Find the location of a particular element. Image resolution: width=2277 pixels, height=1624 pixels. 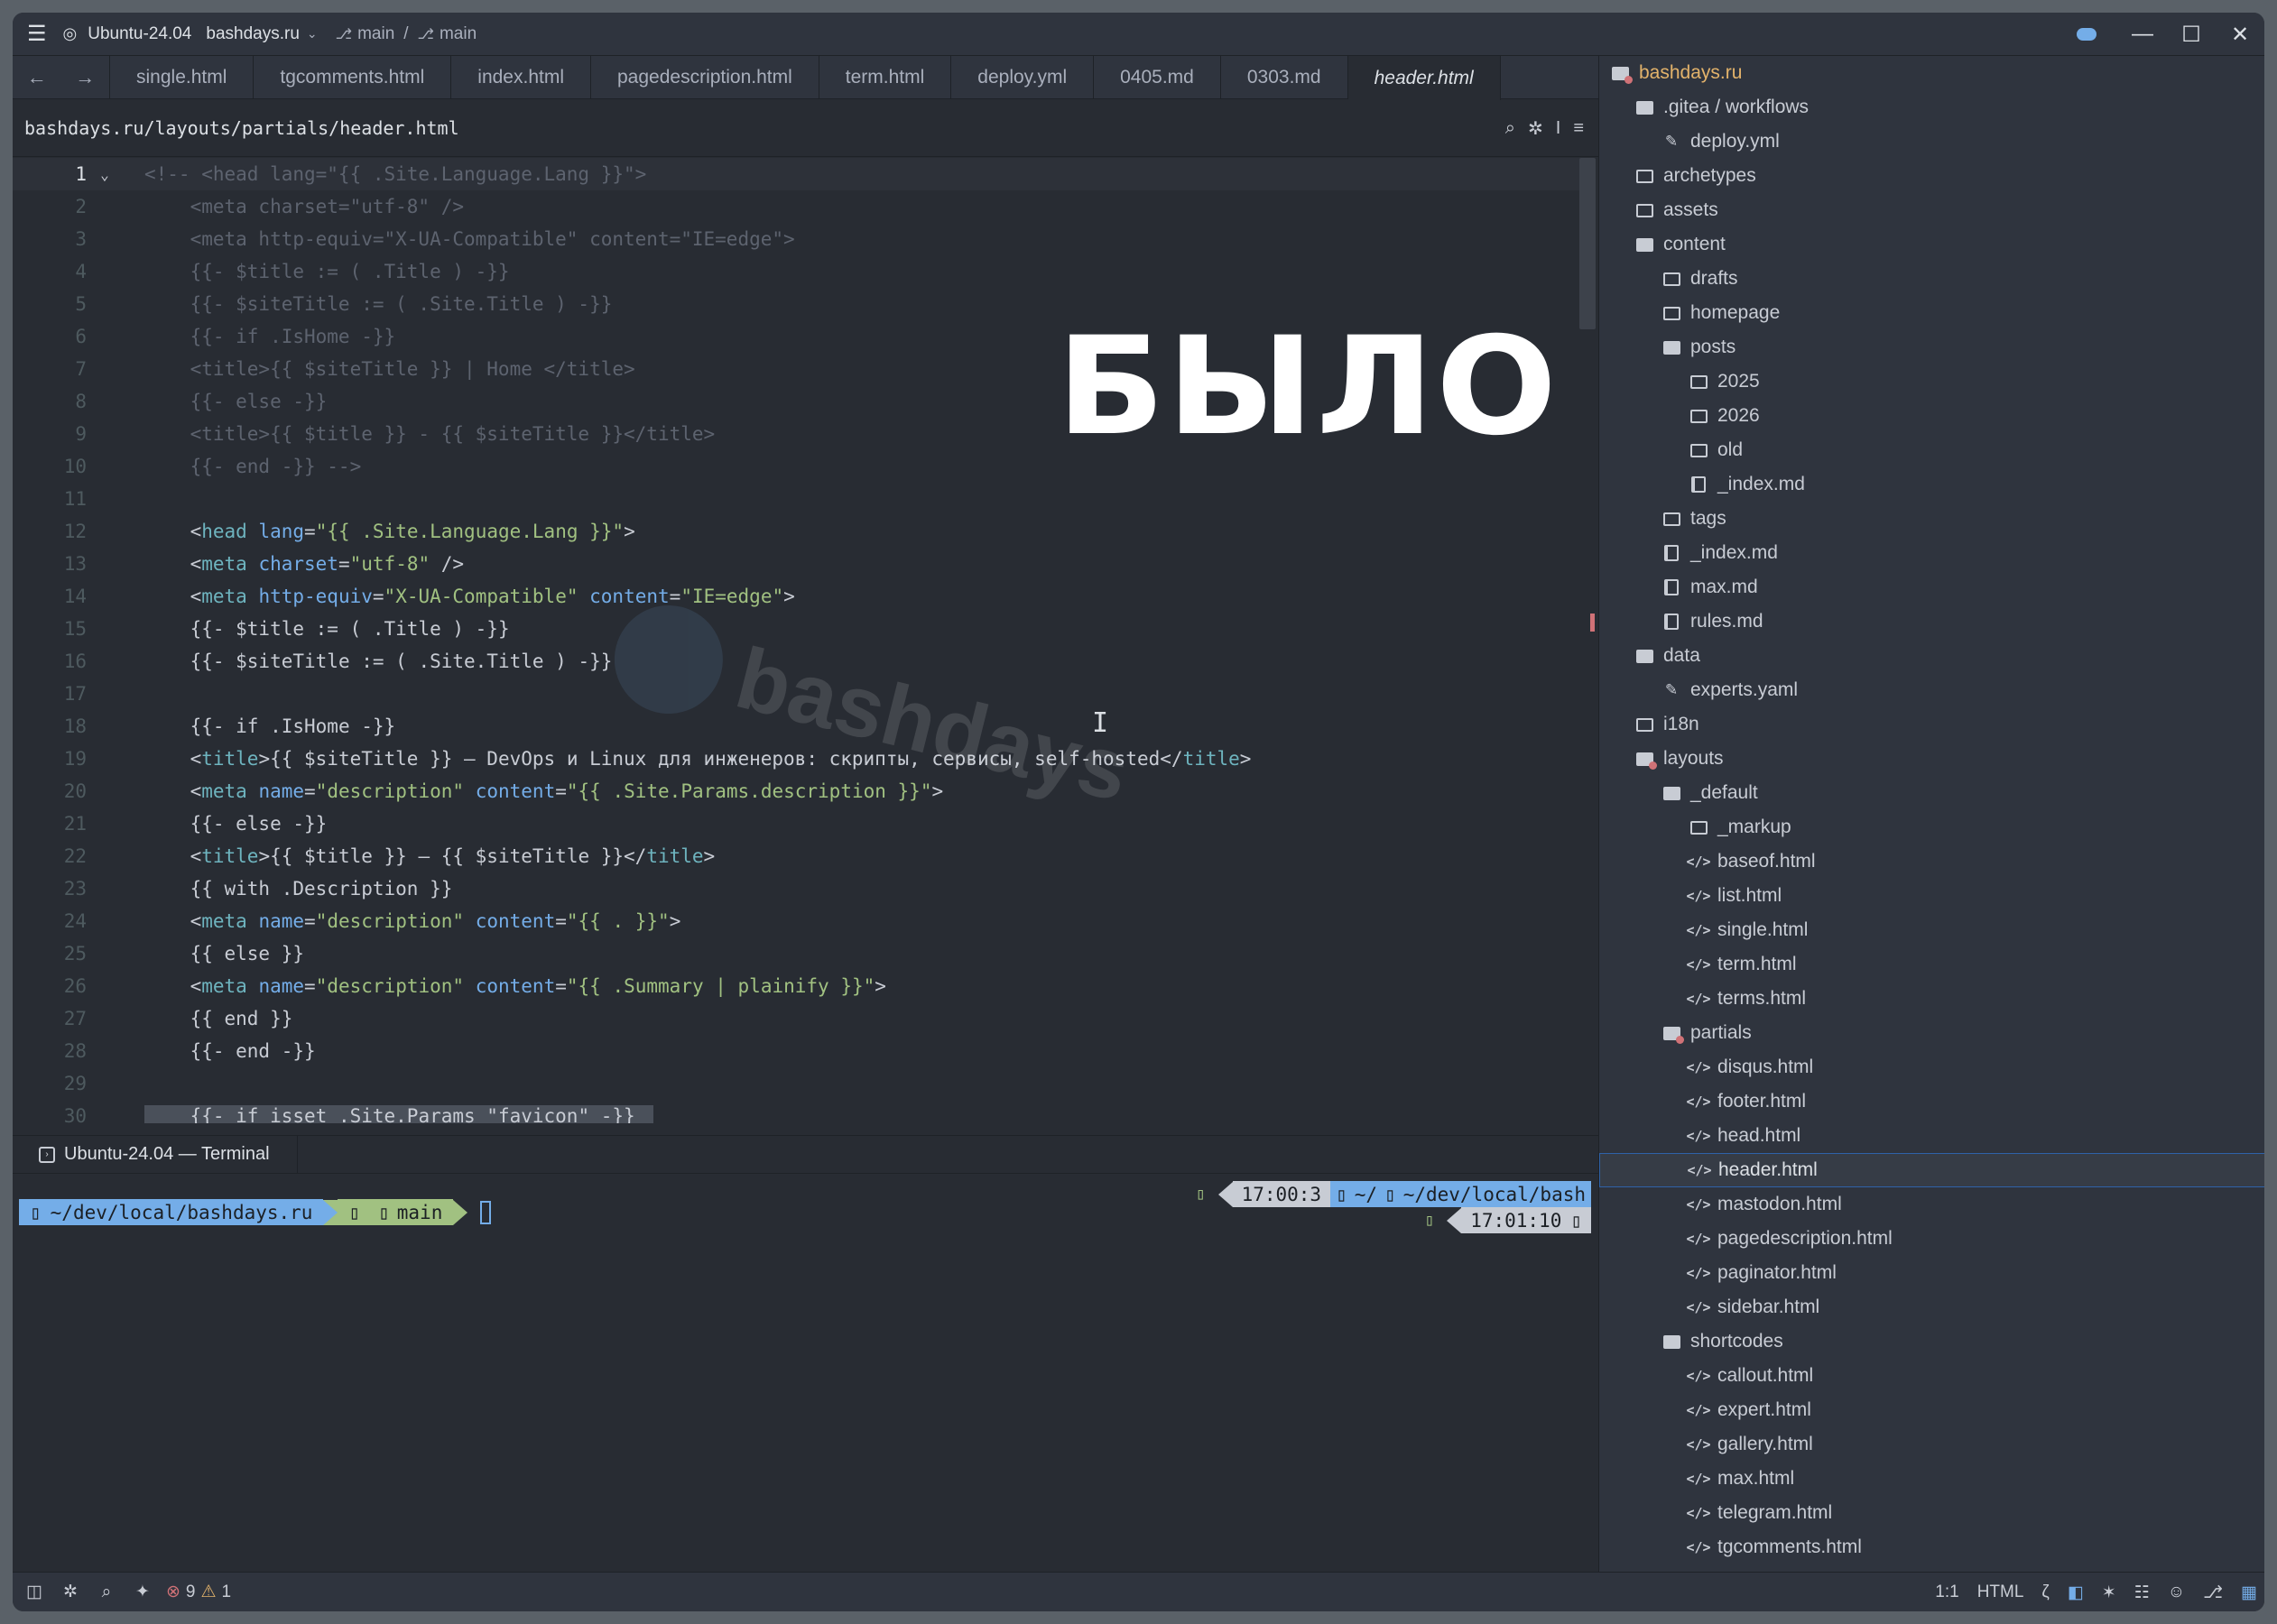

project-name: bashdays.ru is located at coordinates (253, 34).